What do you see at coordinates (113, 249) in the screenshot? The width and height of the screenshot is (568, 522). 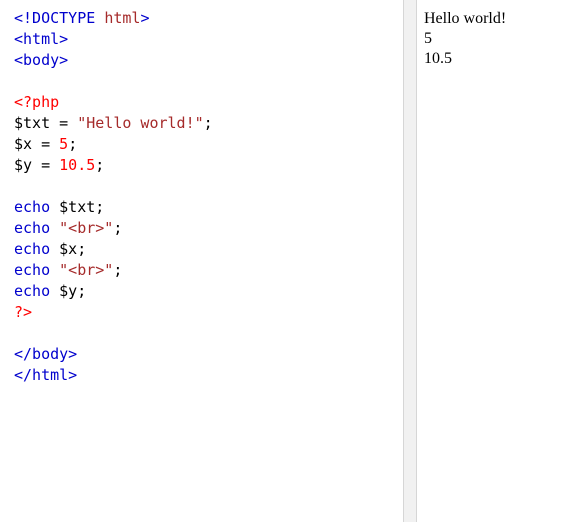 I see `code-line: echo $x;` at bounding box center [113, 249].